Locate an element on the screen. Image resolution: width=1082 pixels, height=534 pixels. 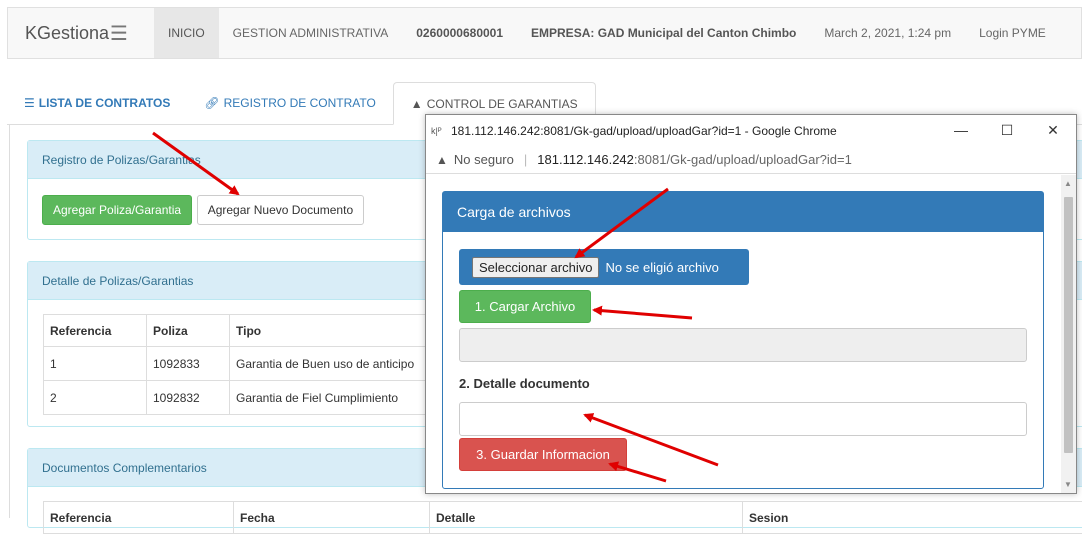
select-file-button: Seleccionar archivo is located at coordinates (535, 267).